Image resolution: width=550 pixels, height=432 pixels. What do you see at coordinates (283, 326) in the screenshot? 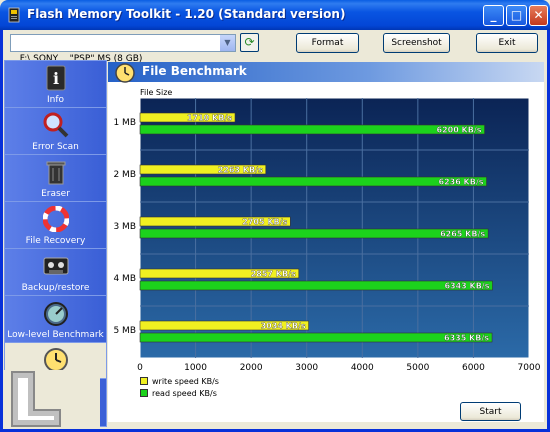
I see `bar-value-label: 3034 KB/s` at bounding box center [283, 326].